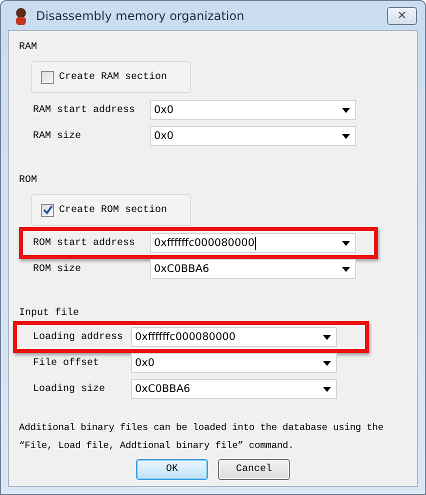 The width and height of the screenshot is (426, 495). I want to click on section-title: ROM, so click(28, 181).